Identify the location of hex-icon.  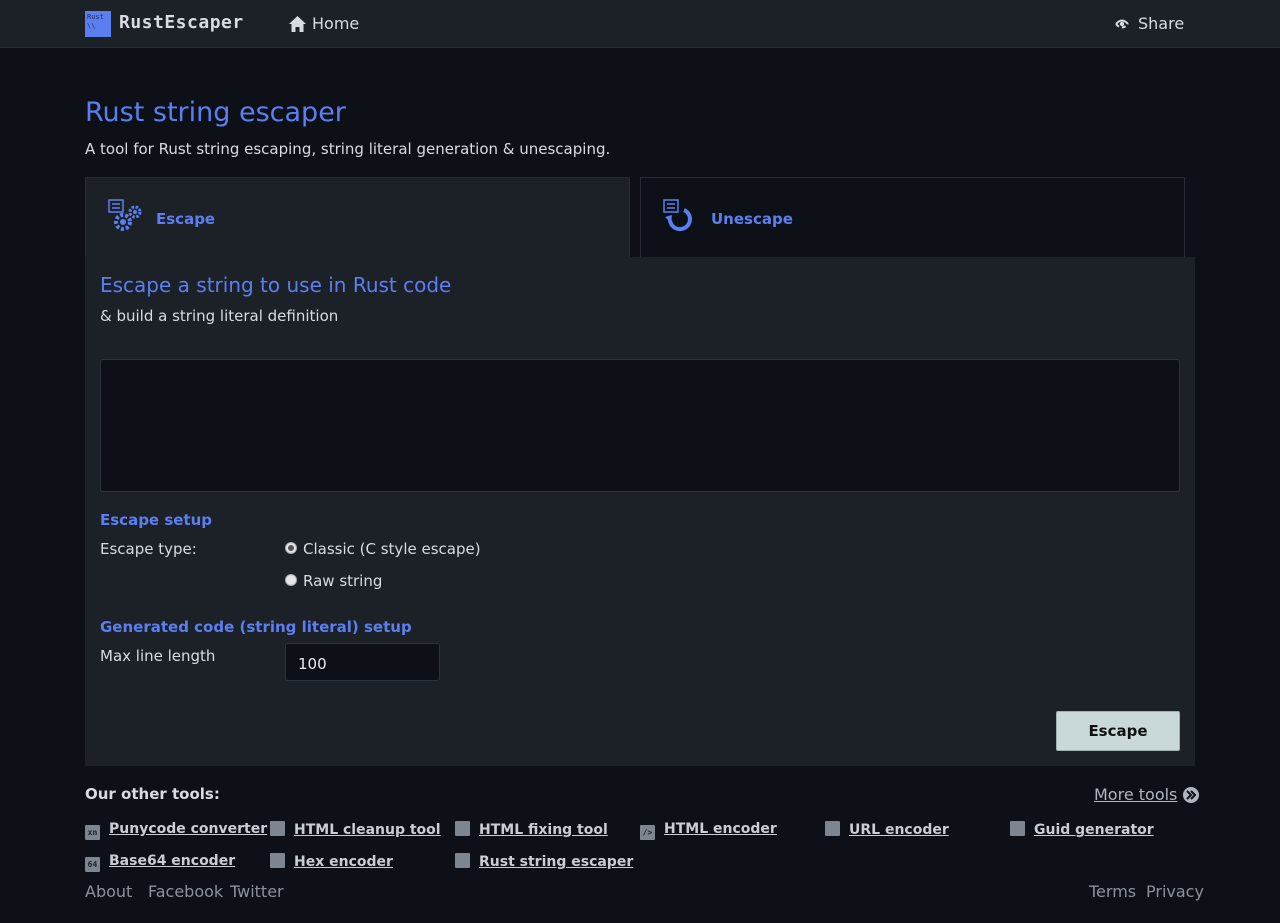
(277, 860).